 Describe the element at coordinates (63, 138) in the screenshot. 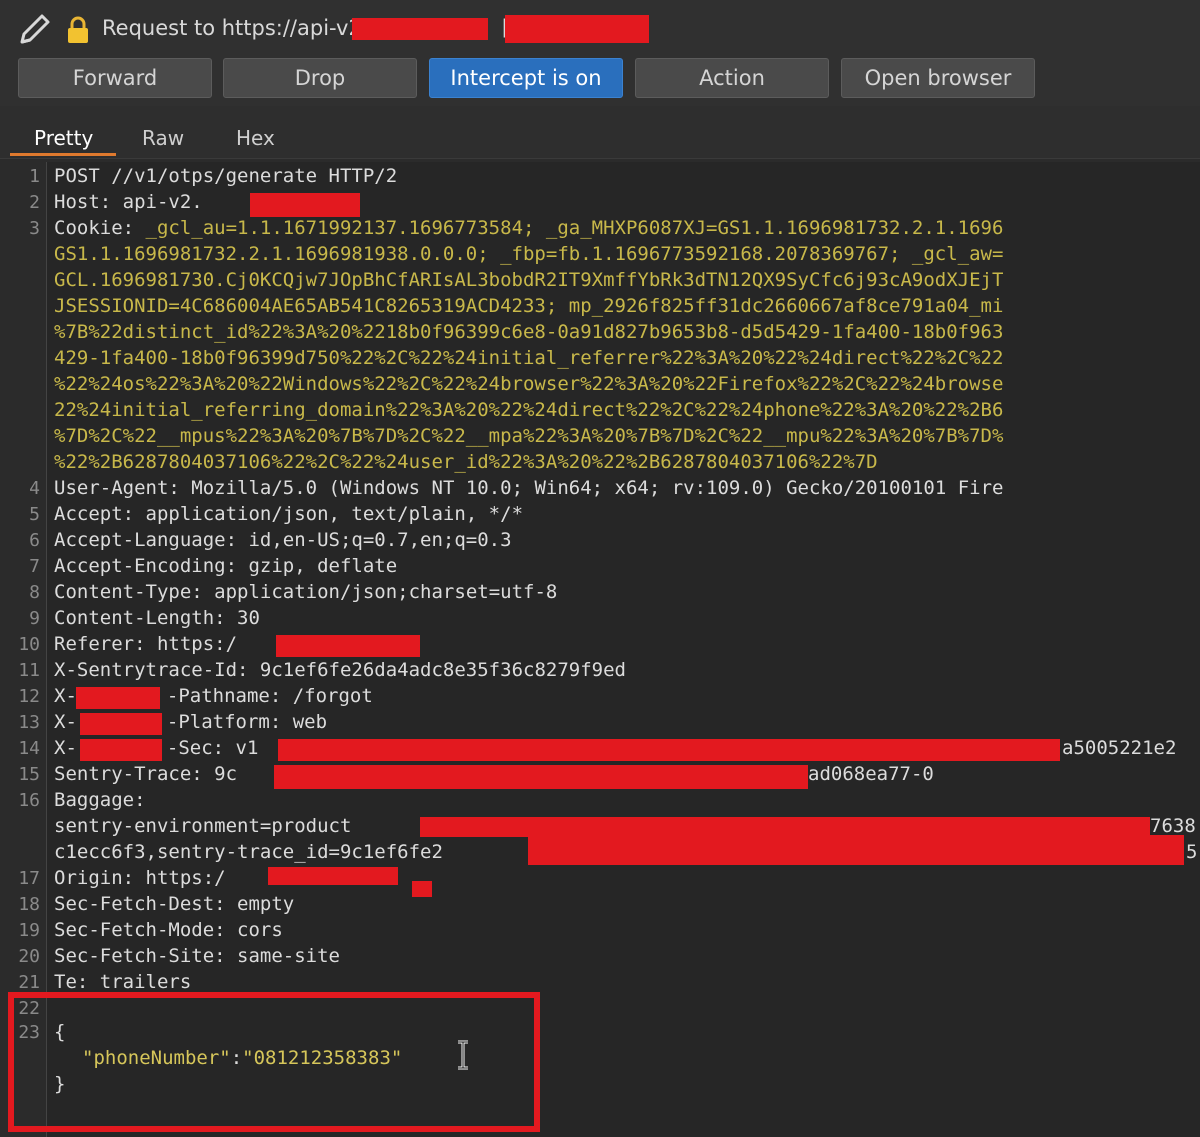

I see `tab-pretty: Pretty` at that location.